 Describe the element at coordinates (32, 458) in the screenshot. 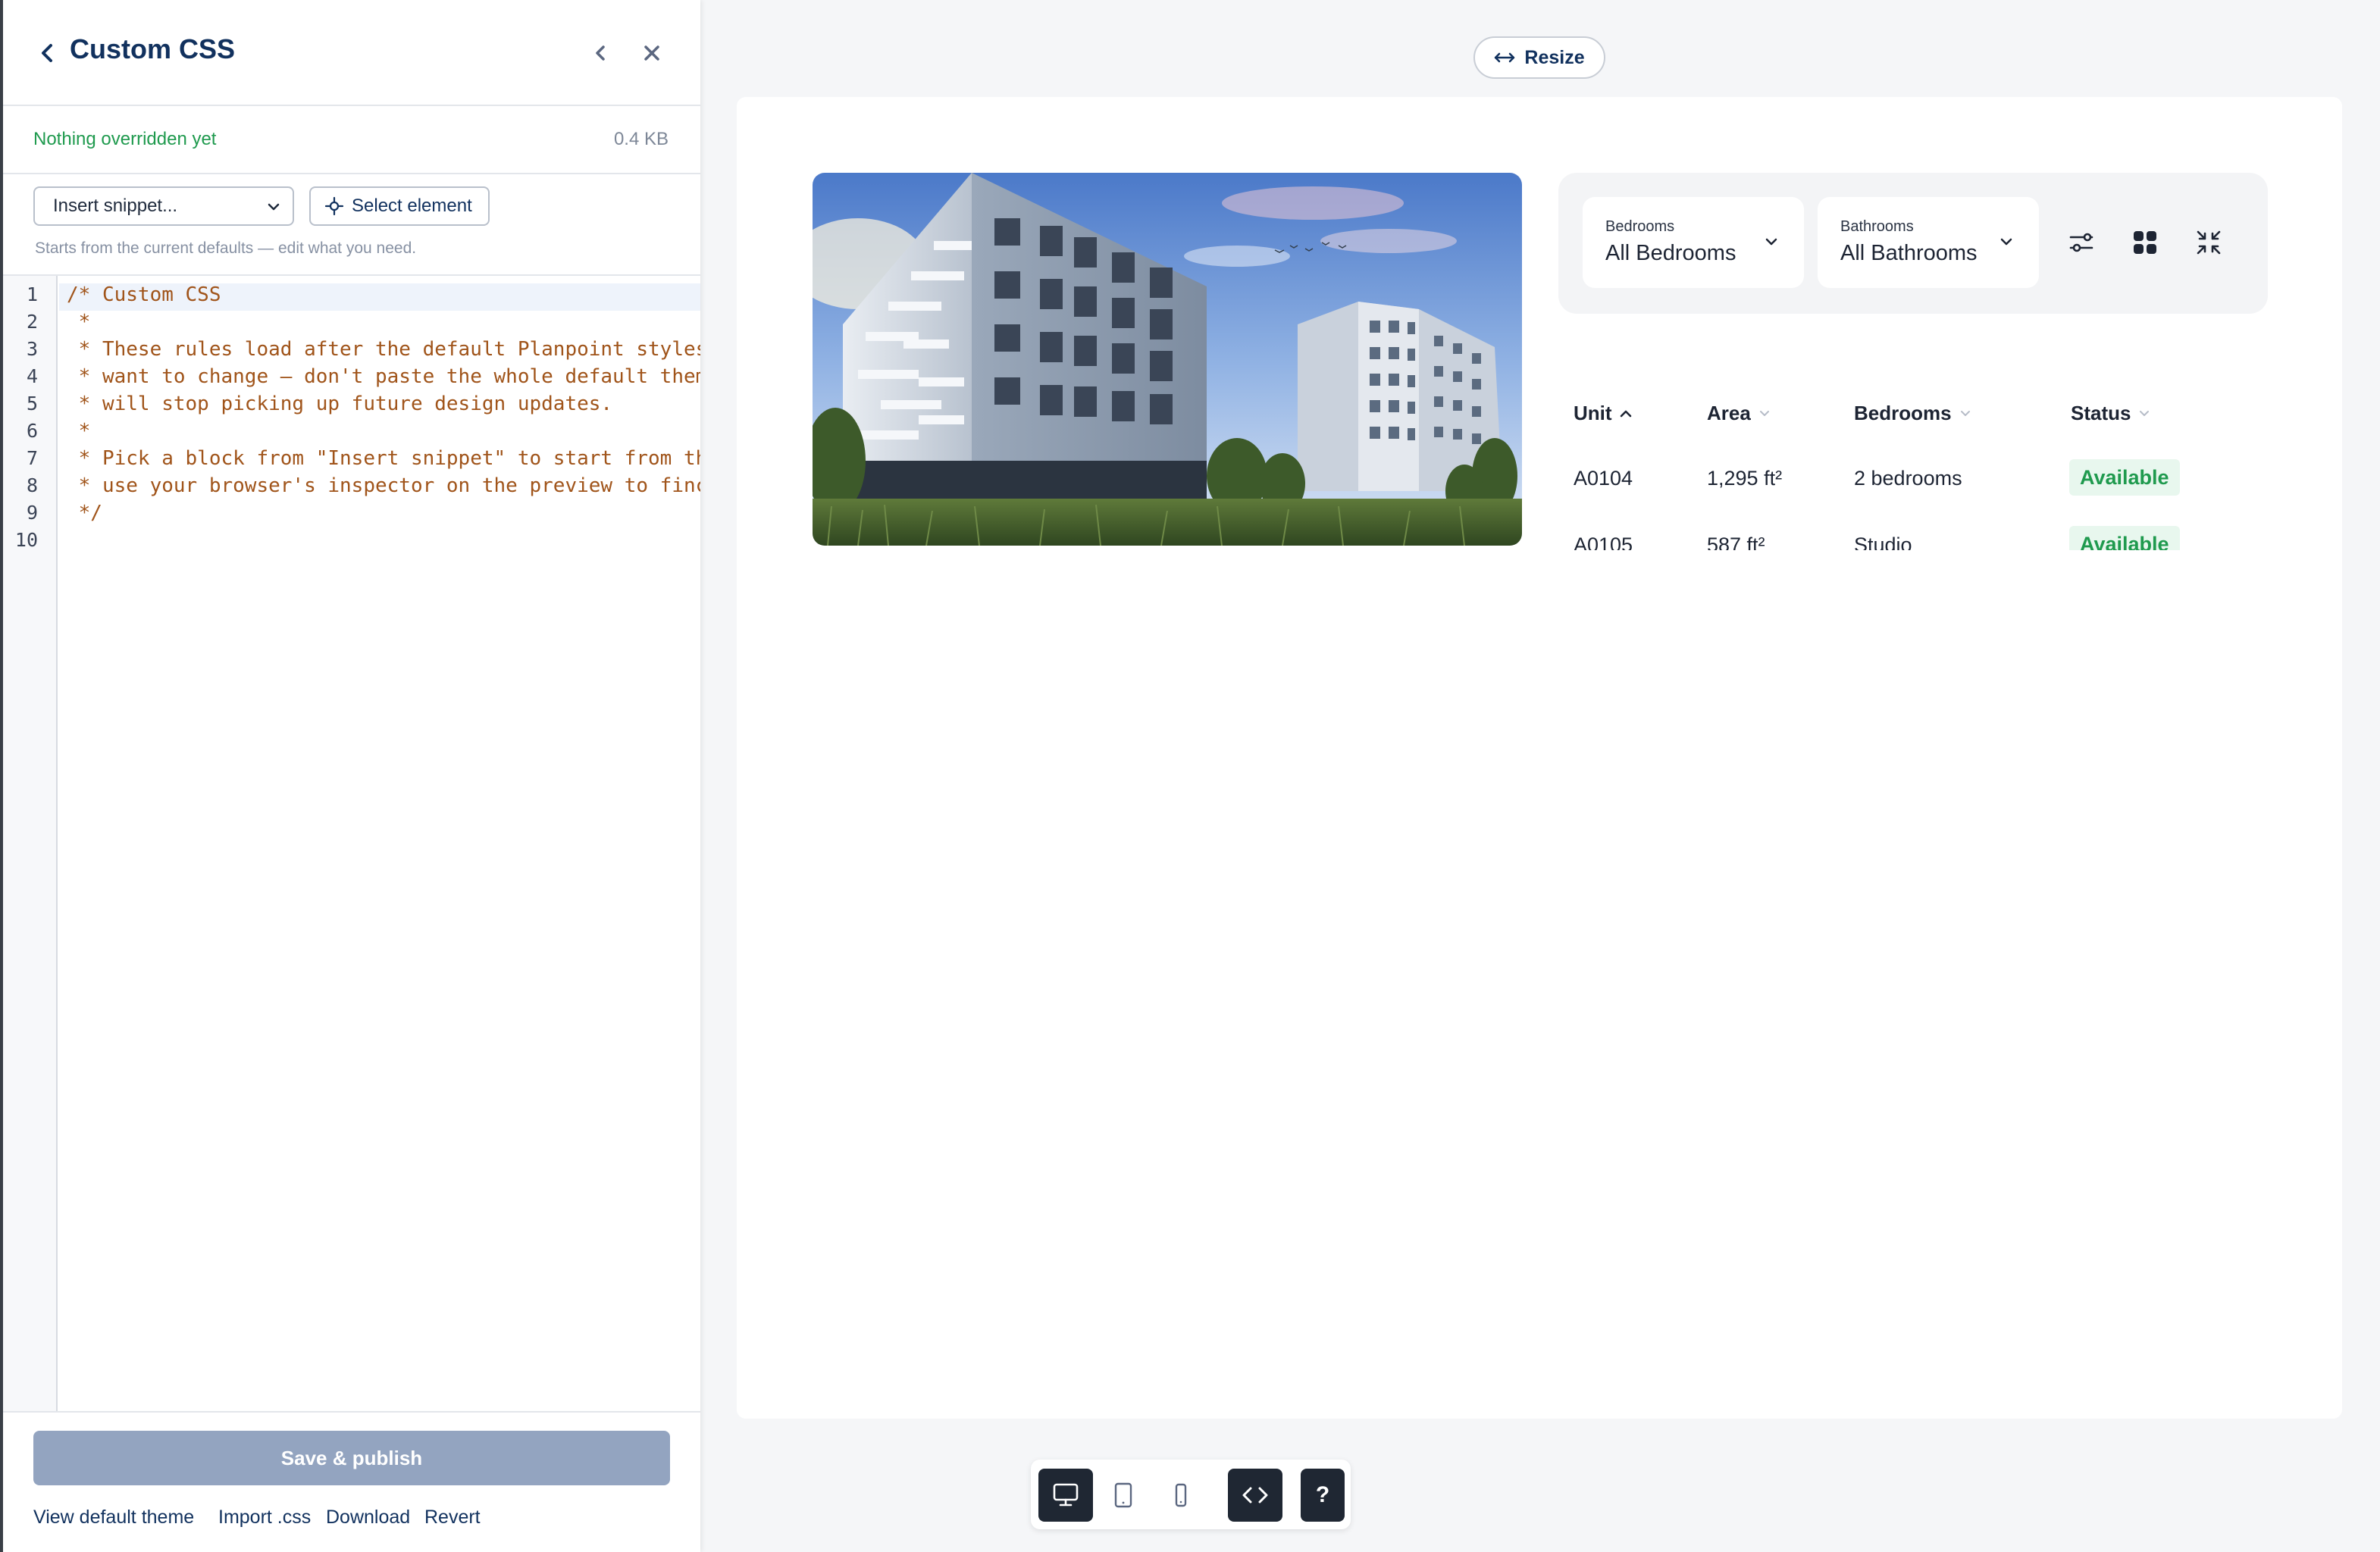

I see `line-number: 7` at that location.